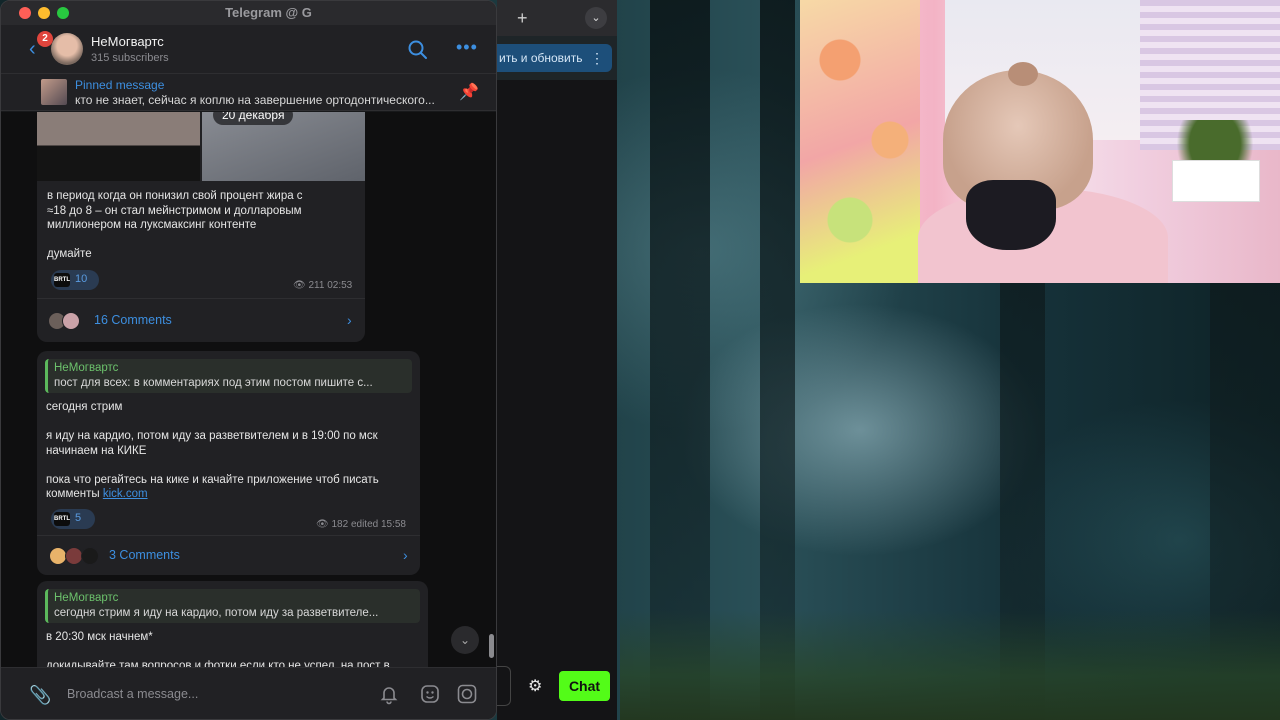  Describe the element at coordinates (1043, 172) in the screenshot. I see `streamer` at that location.